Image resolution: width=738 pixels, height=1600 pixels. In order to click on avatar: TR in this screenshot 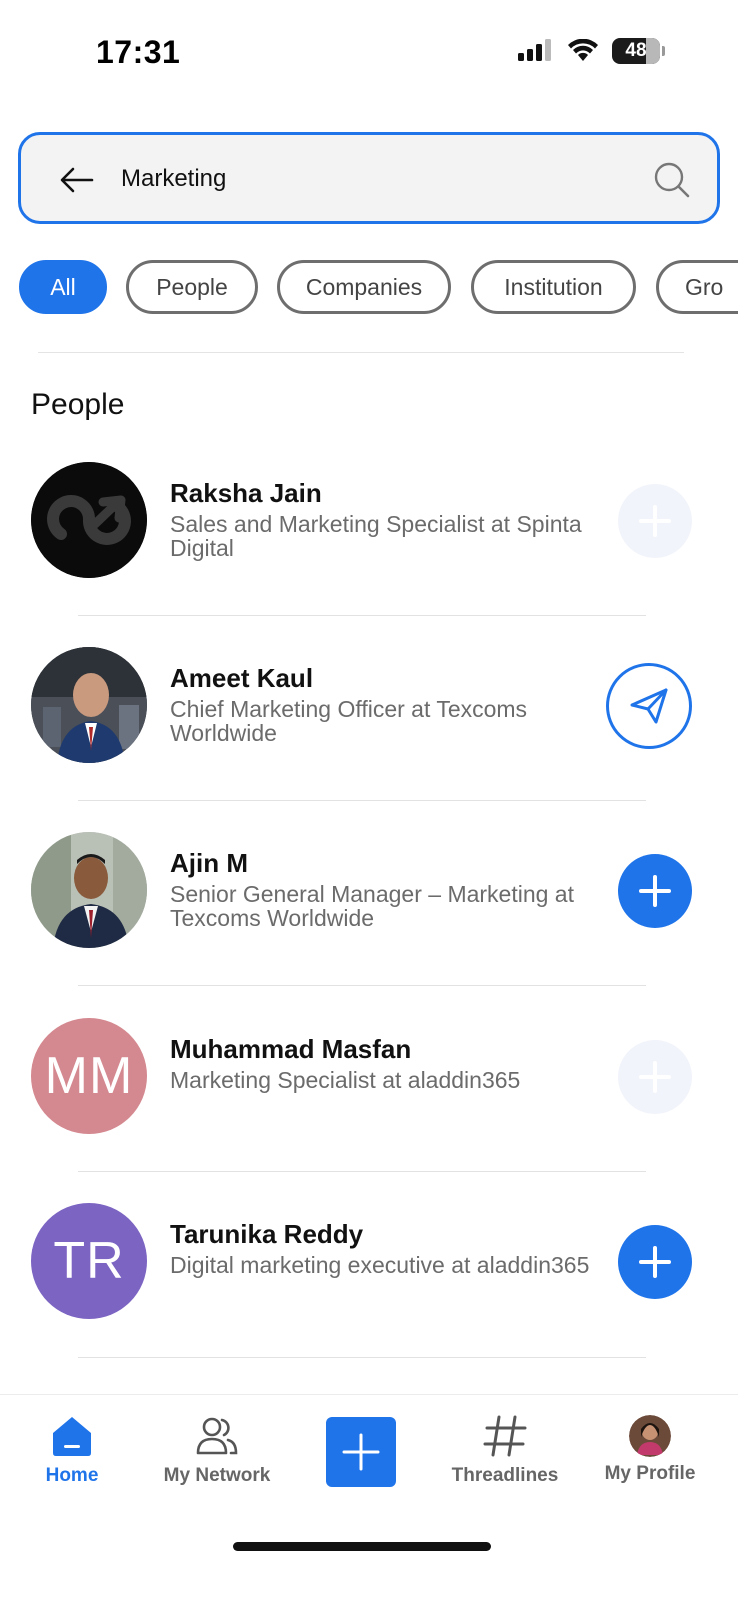, I will do `click(89, 1261)`.